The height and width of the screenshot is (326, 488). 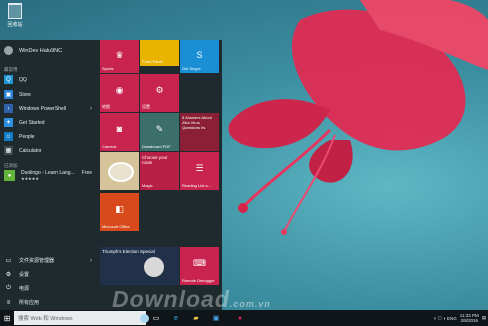 I want to click on tile-remote-debugger: ⌨ Remote Debugger, so click(x=199, y=266).